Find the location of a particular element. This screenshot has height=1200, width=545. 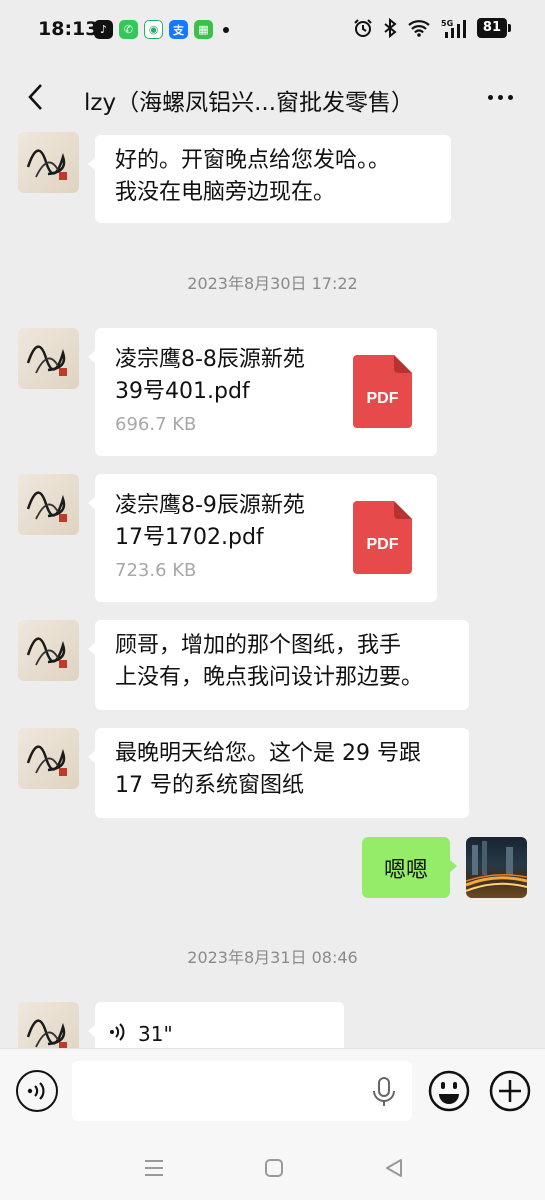

message-text-line: 好的。开窗晚点给您发哈。。 is located at coordinates (253, 160).